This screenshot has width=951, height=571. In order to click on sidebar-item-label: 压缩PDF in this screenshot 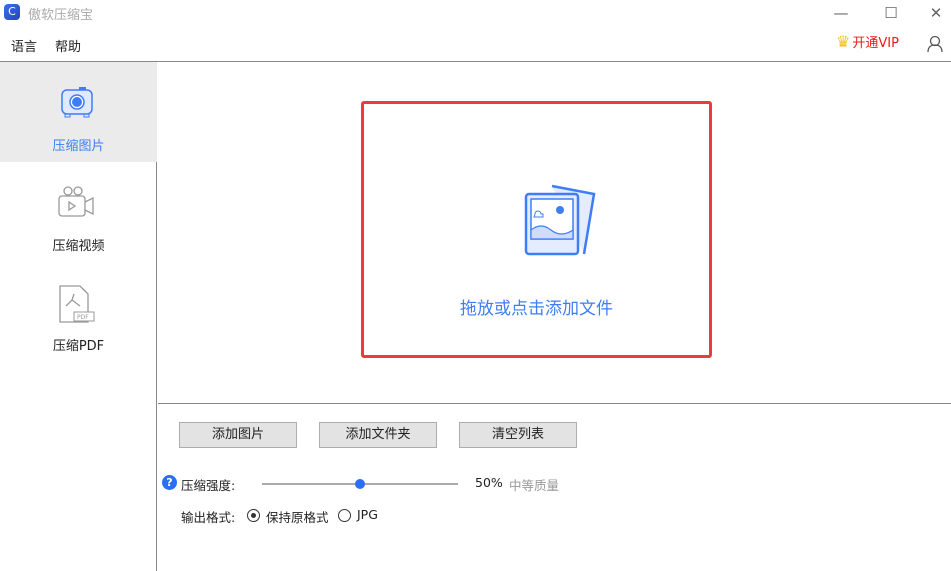, I will do `click(78, 346)`.